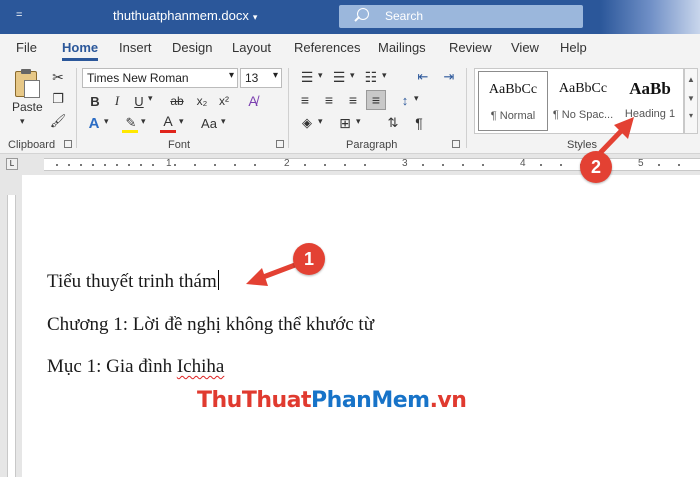 The width and height of the screenshot is (700, 477). What do you see at coordinates (287, 163) in the screenshot?
I see `ruler-number: 2` at bounding box center [287, 163].